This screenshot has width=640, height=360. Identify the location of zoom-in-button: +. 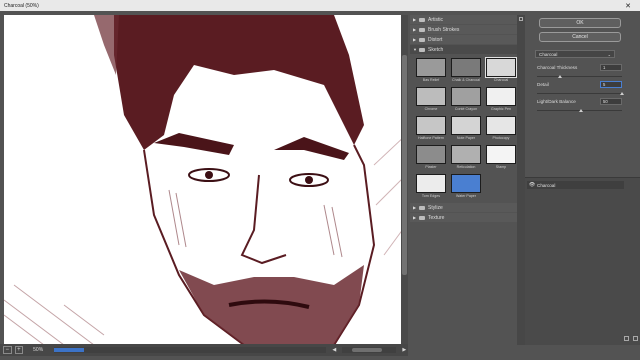
(19, 350).